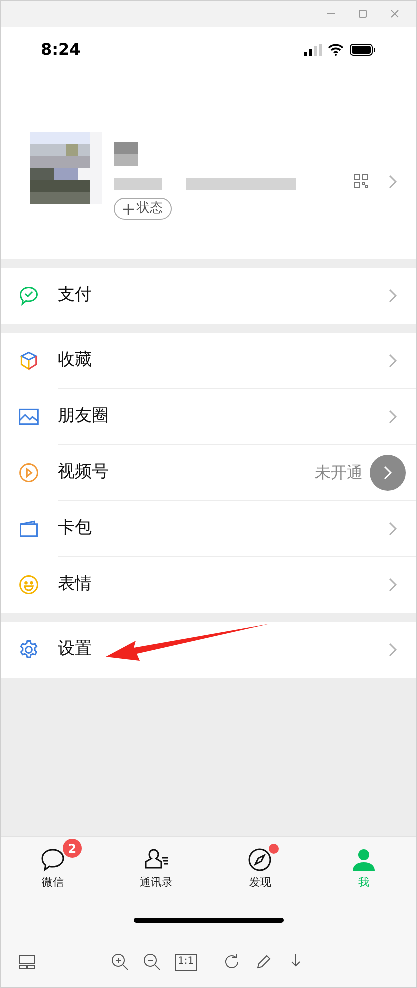  I want to click on signal-icon, so click(313, 50).